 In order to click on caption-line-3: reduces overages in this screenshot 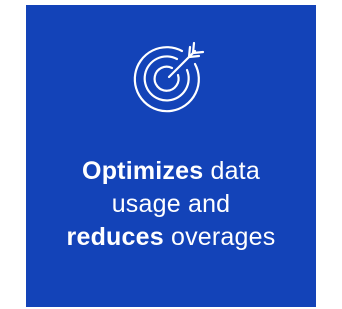, I will do `click(171, 237)`.